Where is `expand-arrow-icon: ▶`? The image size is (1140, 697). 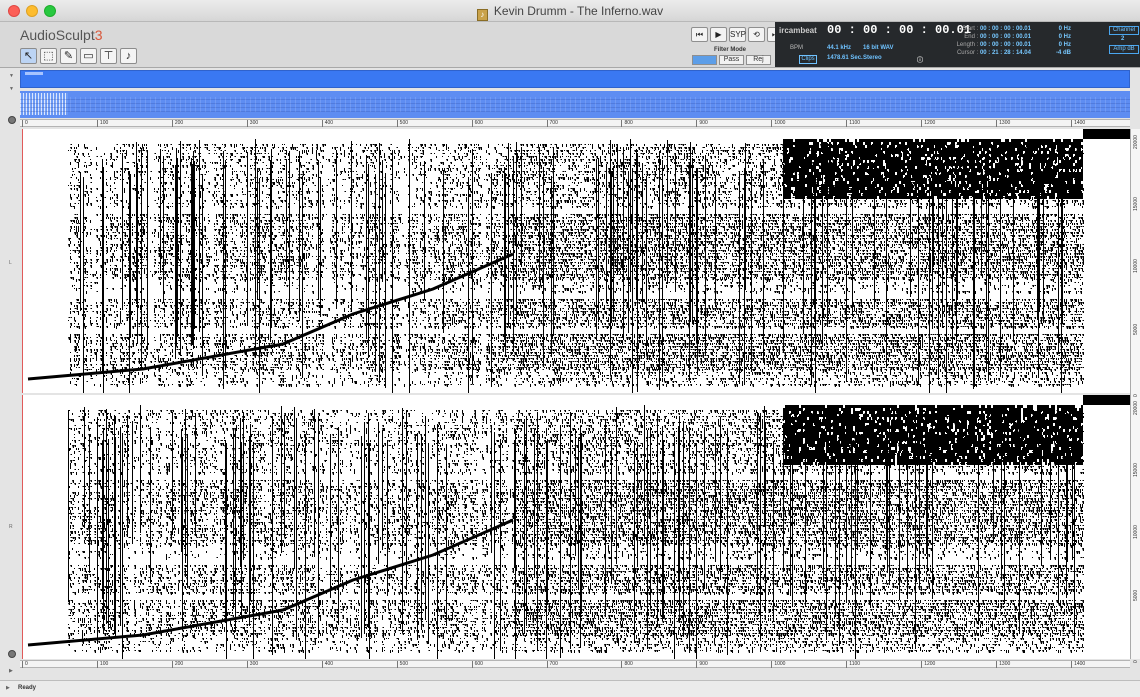 expand-arrow-icon: ▶ is located at coordinates (11, 671).